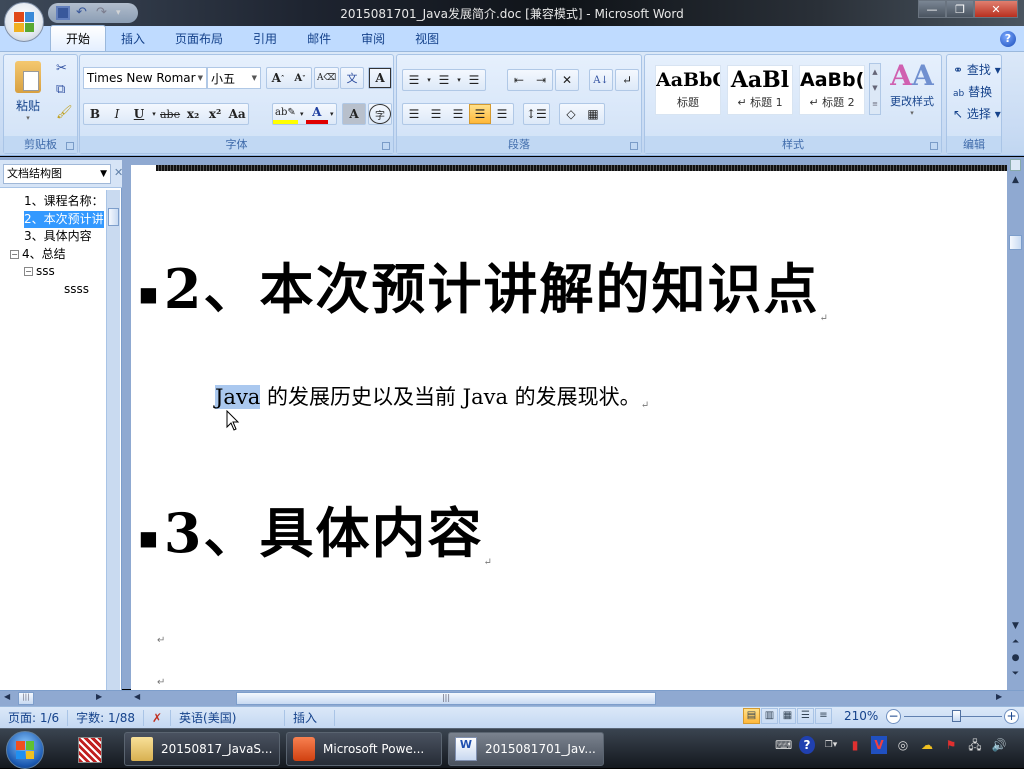  What do you see at coordinates (64, 219) in the screenshot?
I see `nav-tree-item: 2、本次预计讲` at bounding box center [64, 219].